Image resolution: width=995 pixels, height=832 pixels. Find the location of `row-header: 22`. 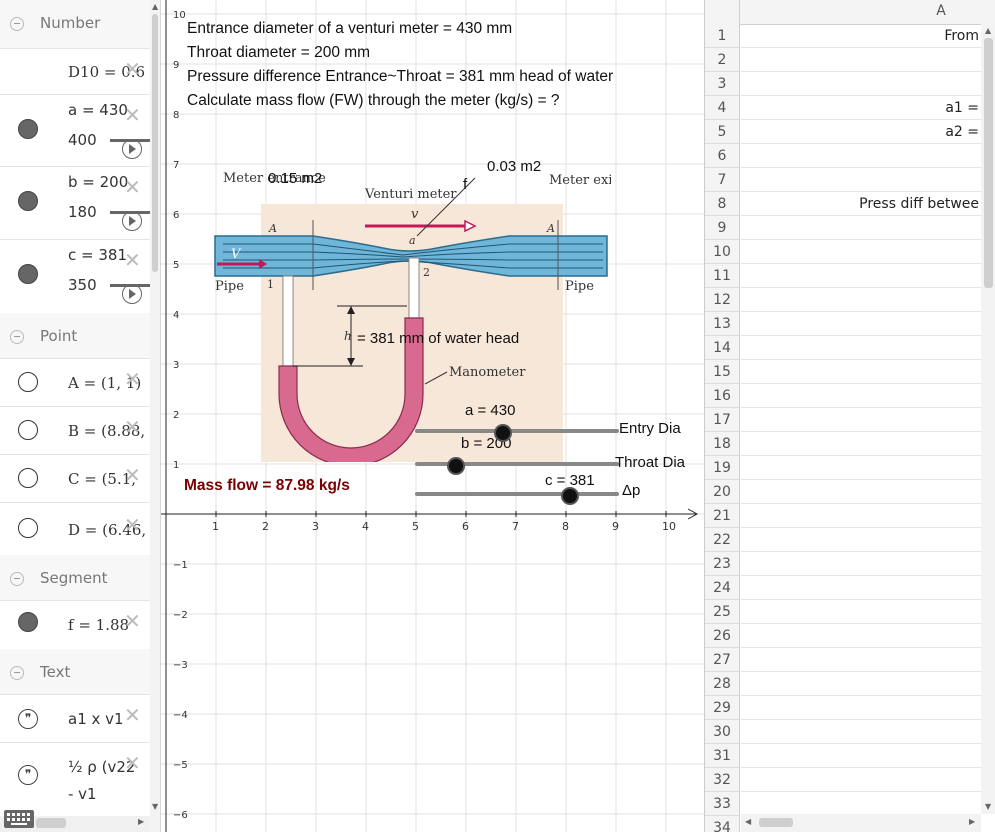

row-header: 22 is located at coordinates (722, 540).